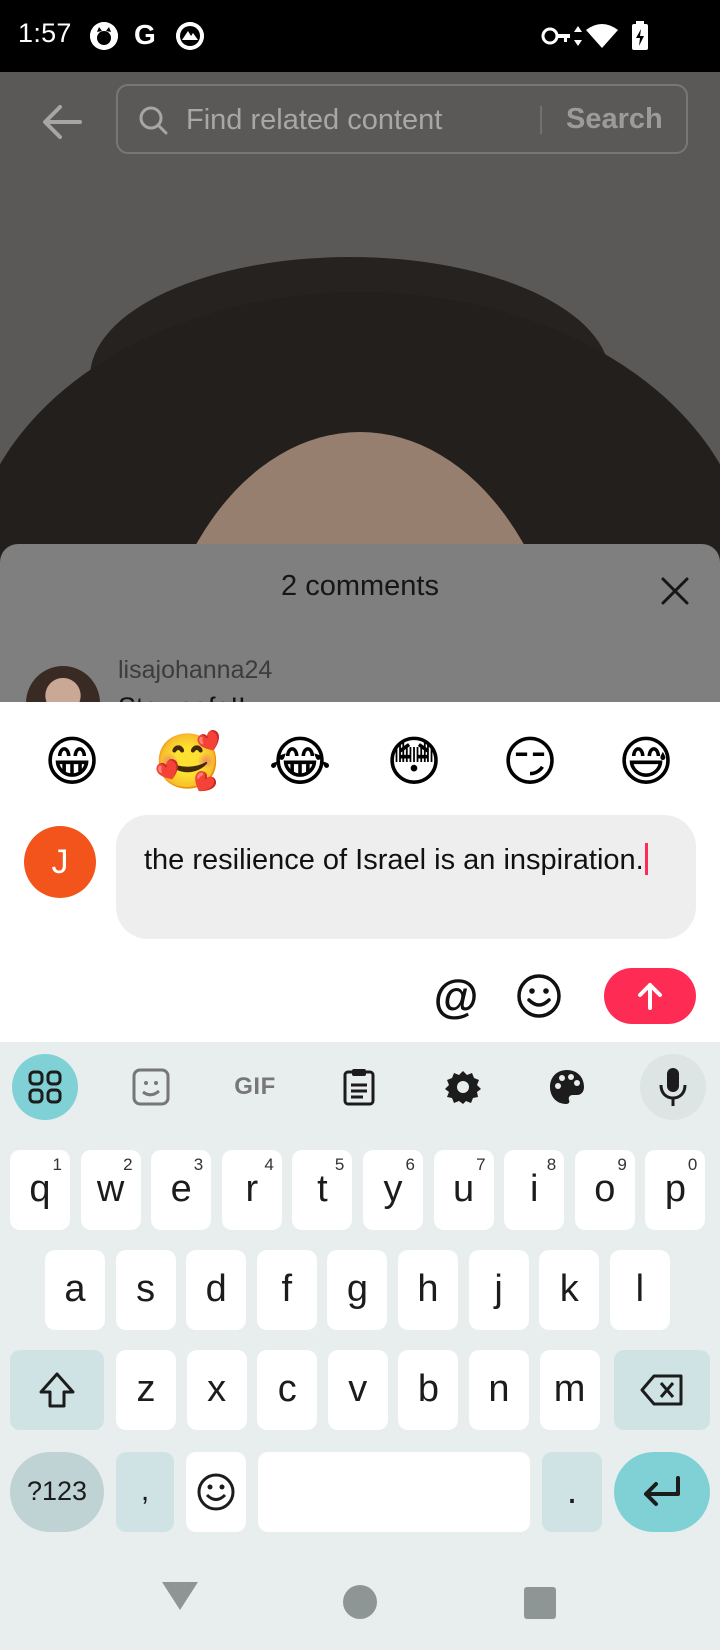 This screenshot has width=720, height=1650. I want to click on emoji-joy: 😂, so click(300, 762).